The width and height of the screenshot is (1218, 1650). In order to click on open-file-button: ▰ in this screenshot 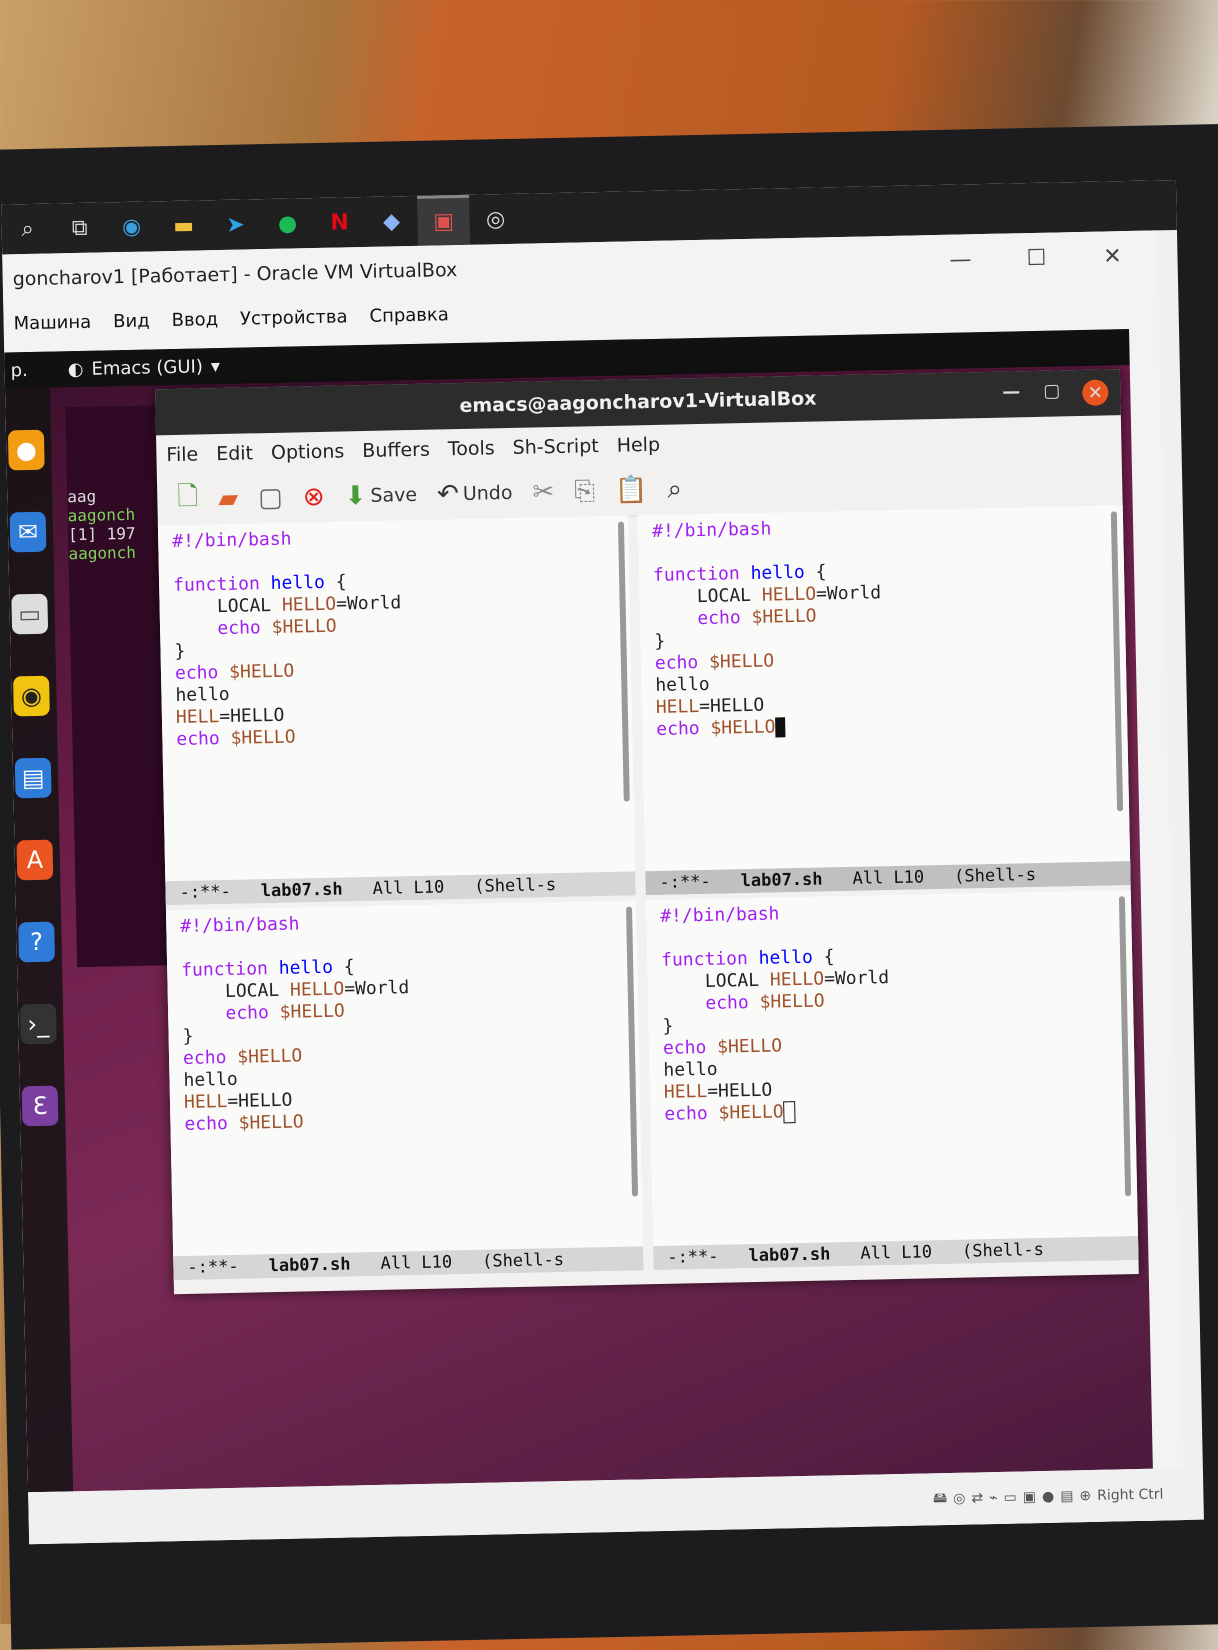, I will do `click(228, 499)`.